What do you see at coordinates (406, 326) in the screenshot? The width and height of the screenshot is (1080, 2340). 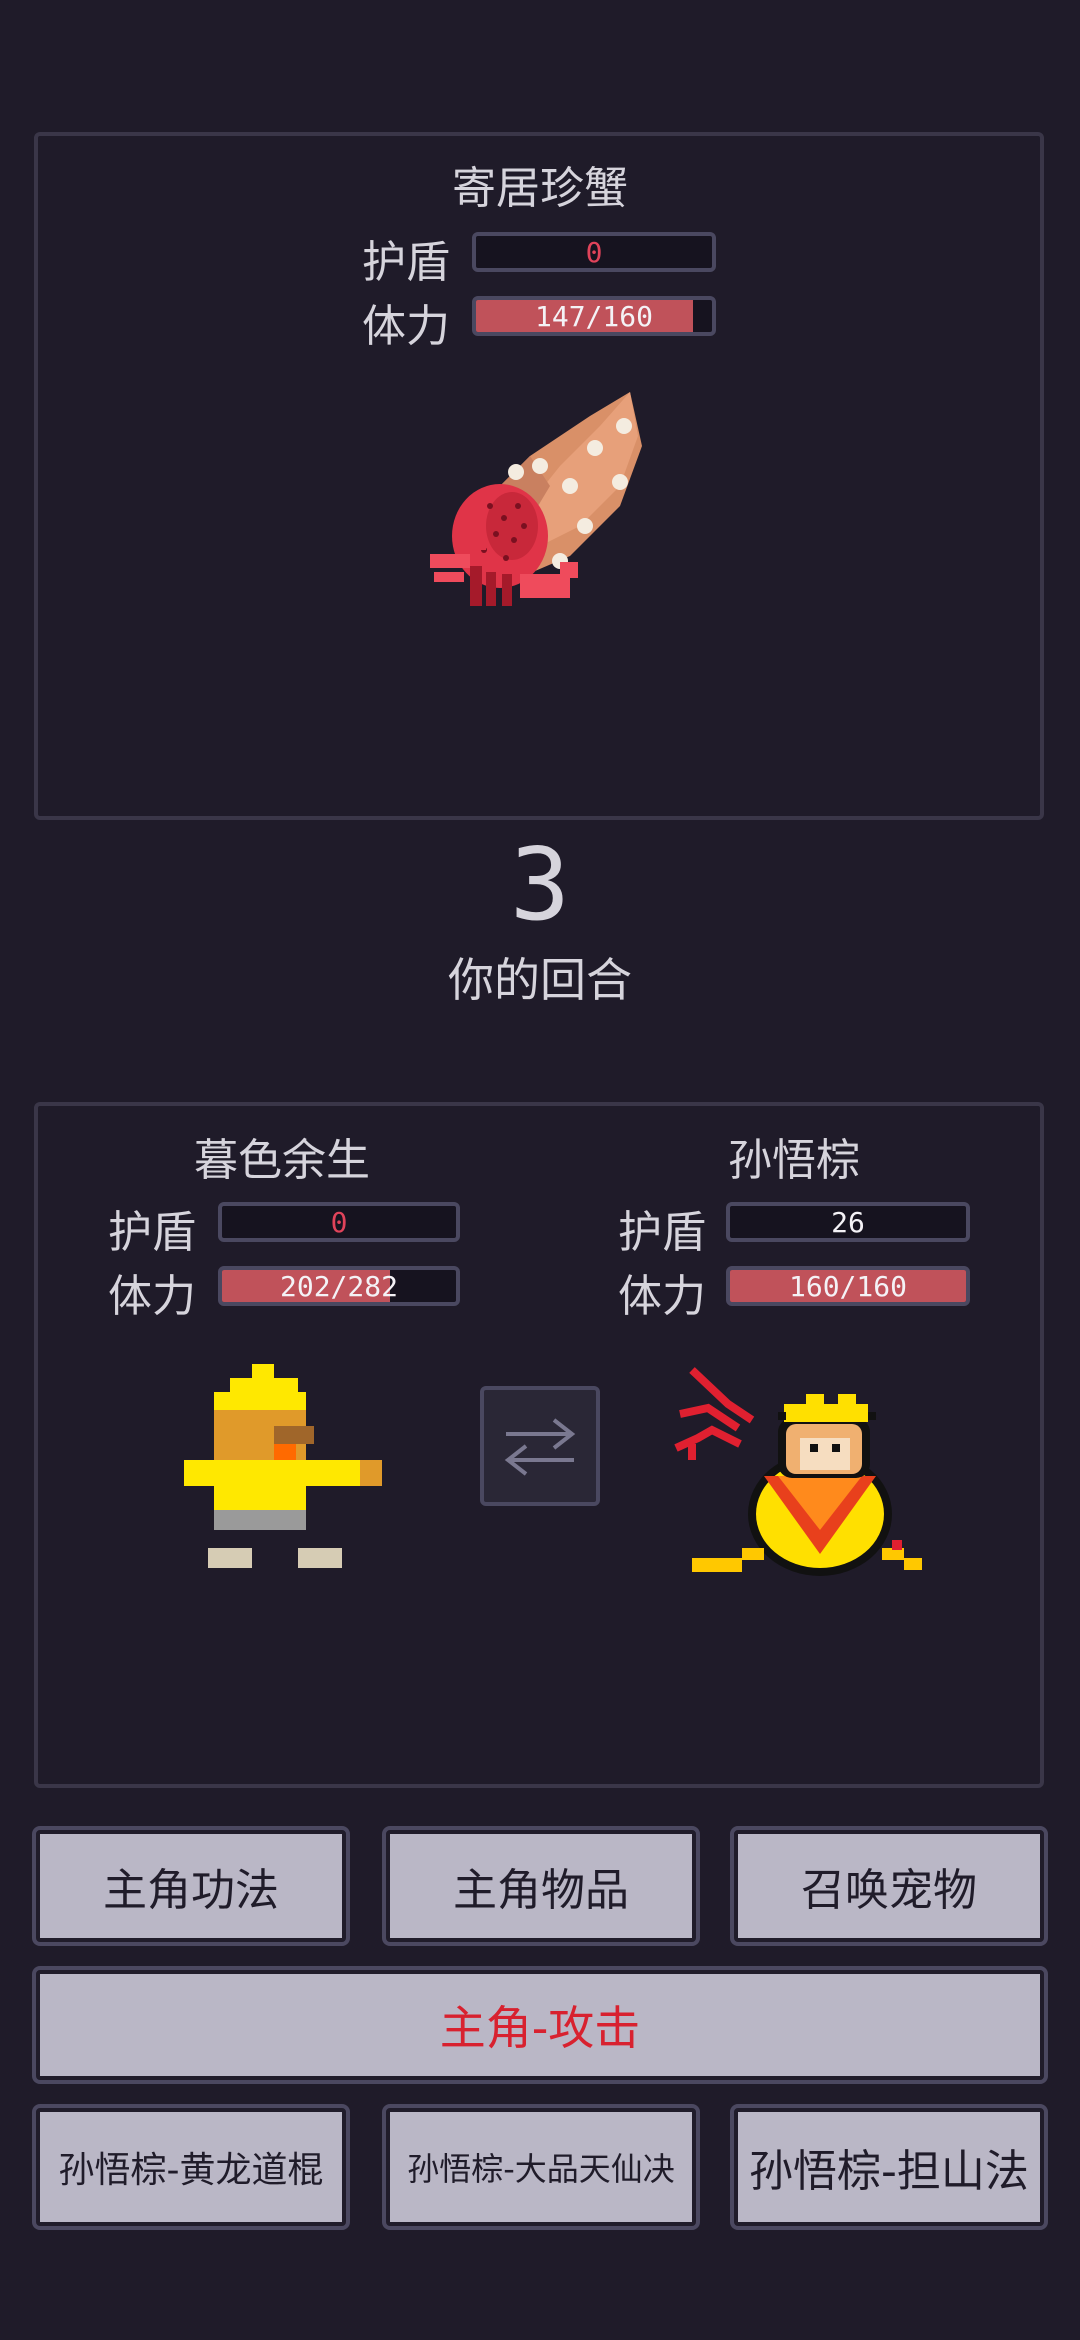 I see `enemy-hp-label: 体力` at bounding box center [406, 326].